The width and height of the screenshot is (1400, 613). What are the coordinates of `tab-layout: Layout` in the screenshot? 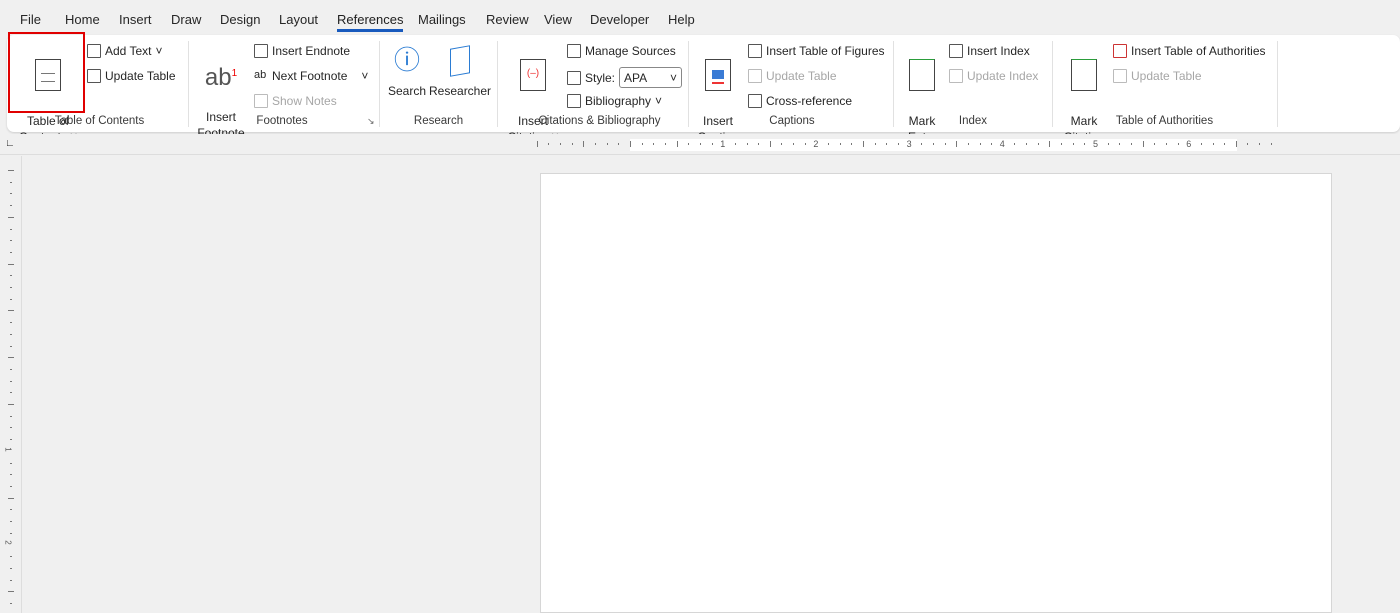 It's located at (298, 19).